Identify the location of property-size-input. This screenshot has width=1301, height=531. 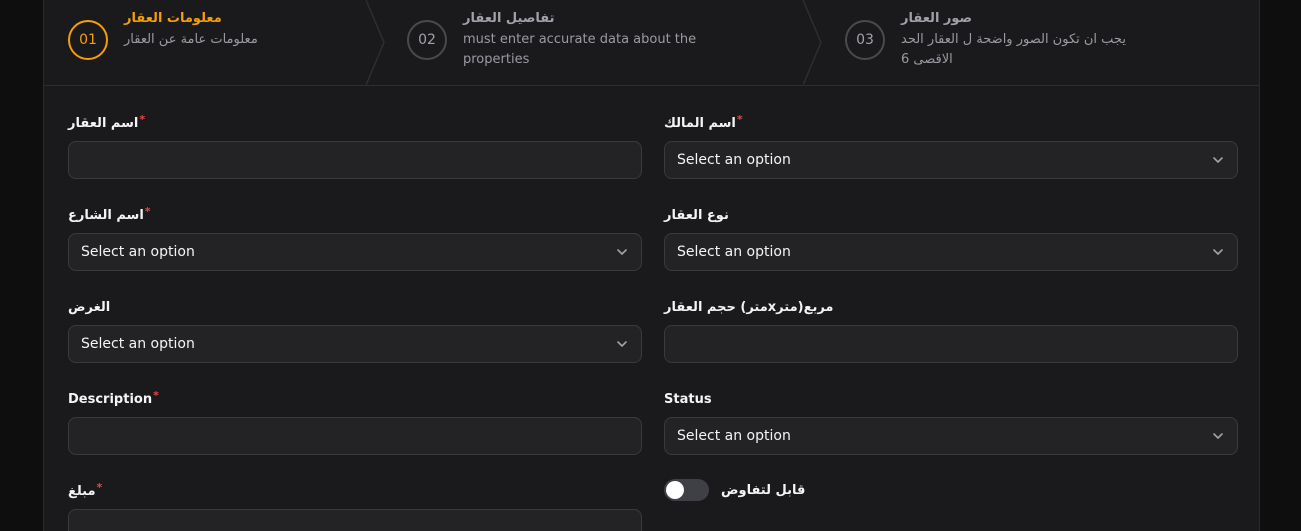
(951, 344).